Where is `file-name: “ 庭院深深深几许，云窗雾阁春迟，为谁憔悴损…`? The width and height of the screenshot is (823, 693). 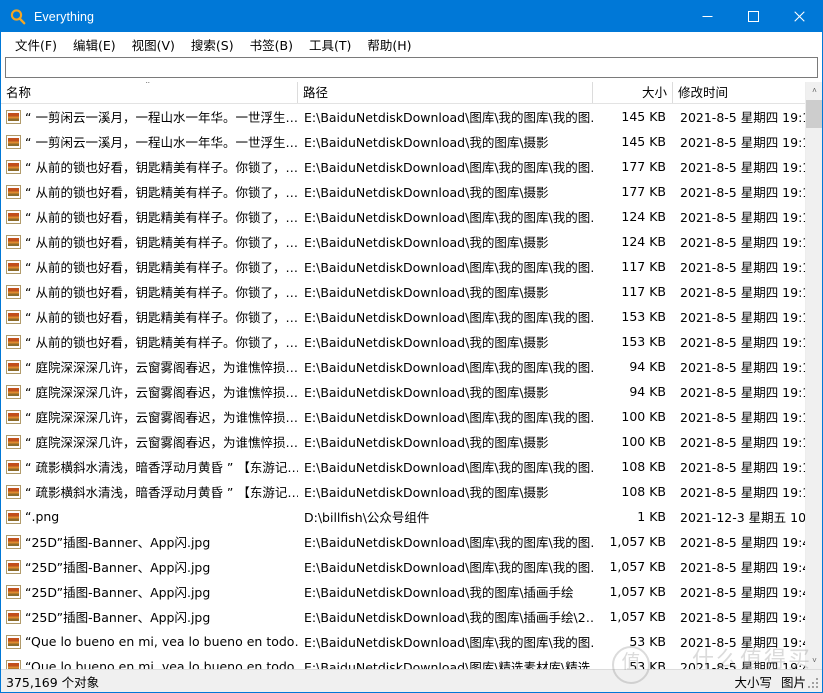
file-name: “ 庭院深深深几许，云窗雾阁春迟，为谁憔悴损… is located at coordinates (161, 417).